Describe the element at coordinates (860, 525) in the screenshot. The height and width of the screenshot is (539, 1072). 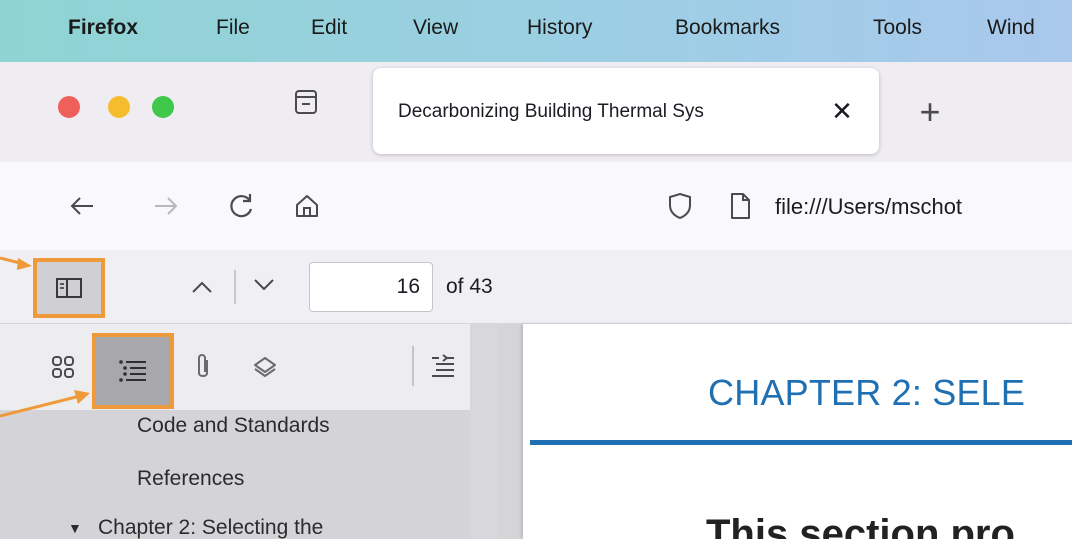
I see `page-body-text: This section pro` at that location.